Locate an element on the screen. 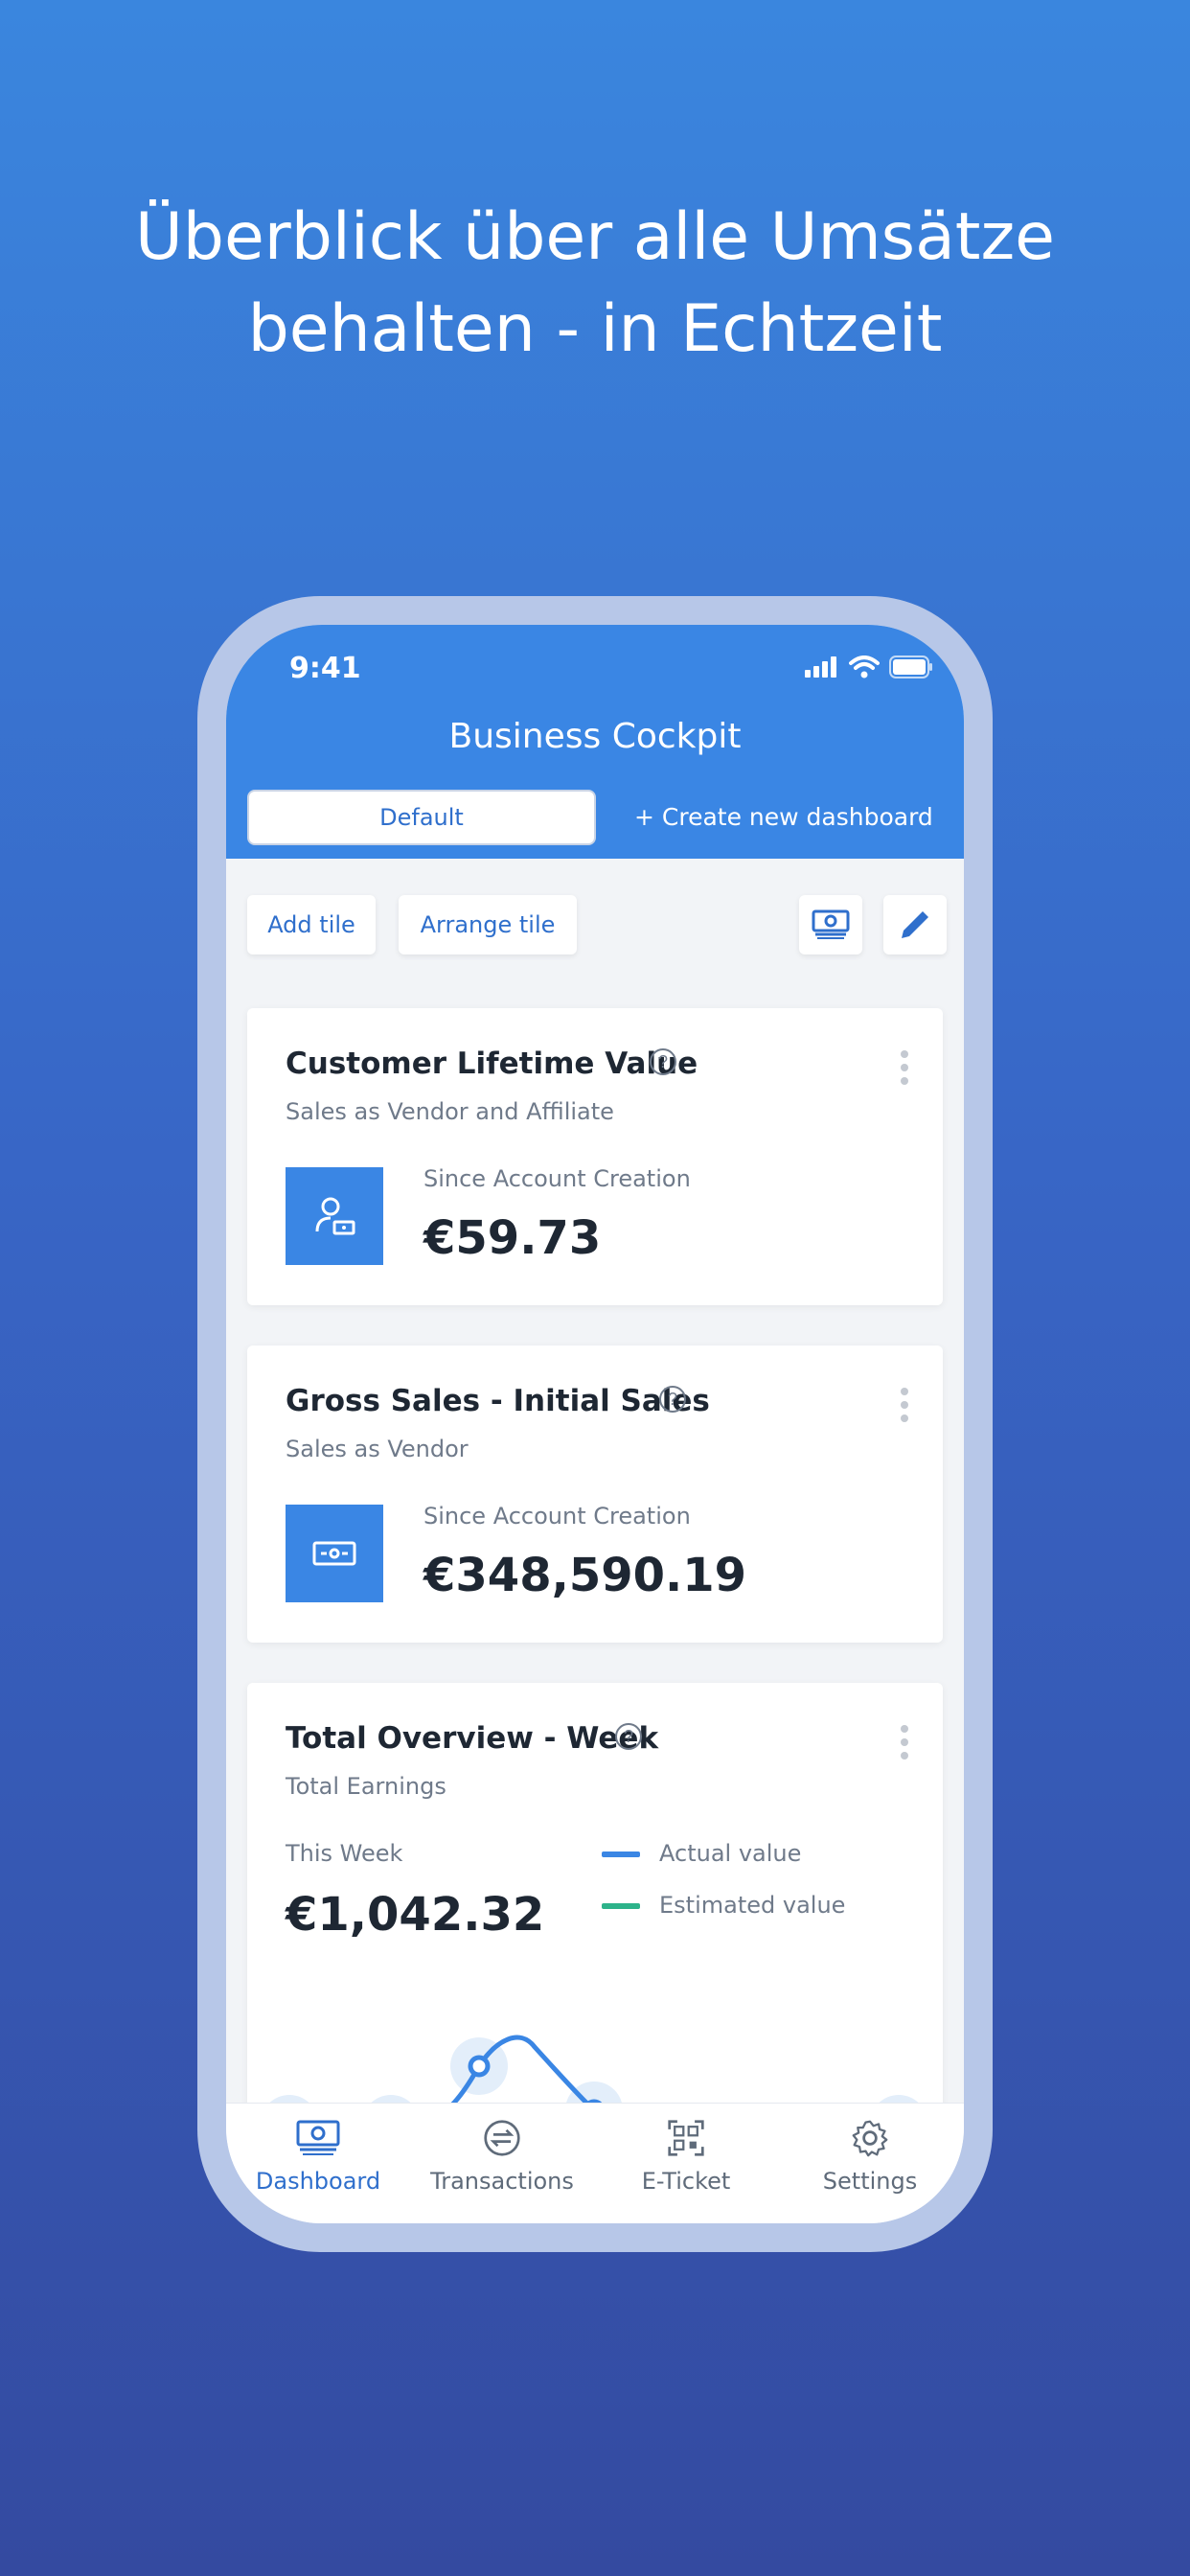 The width and height of the screenshot is (1190, 2576). legend-swatch-estimated is located at coordinates (621, 1906).